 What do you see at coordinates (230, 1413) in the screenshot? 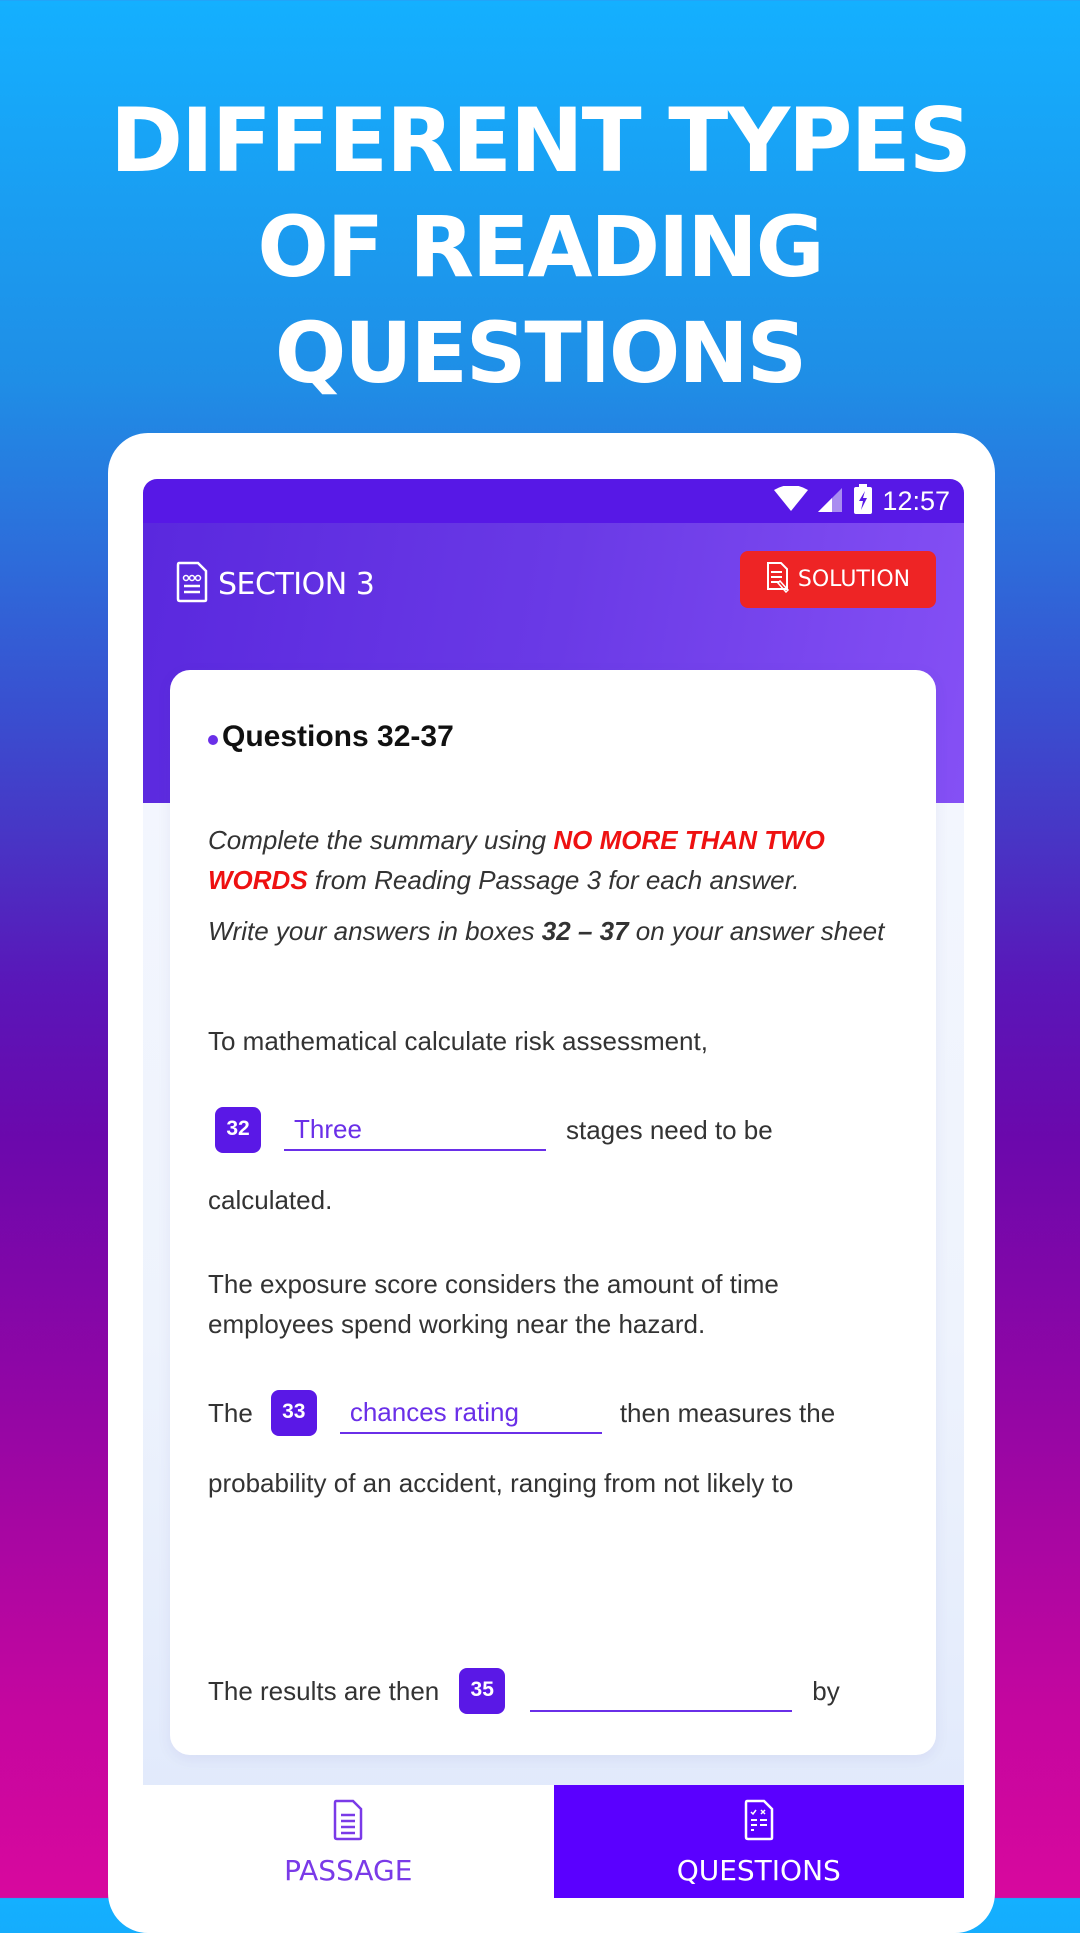
I see `question-33-before: The` at bounding box center [230, 1413].